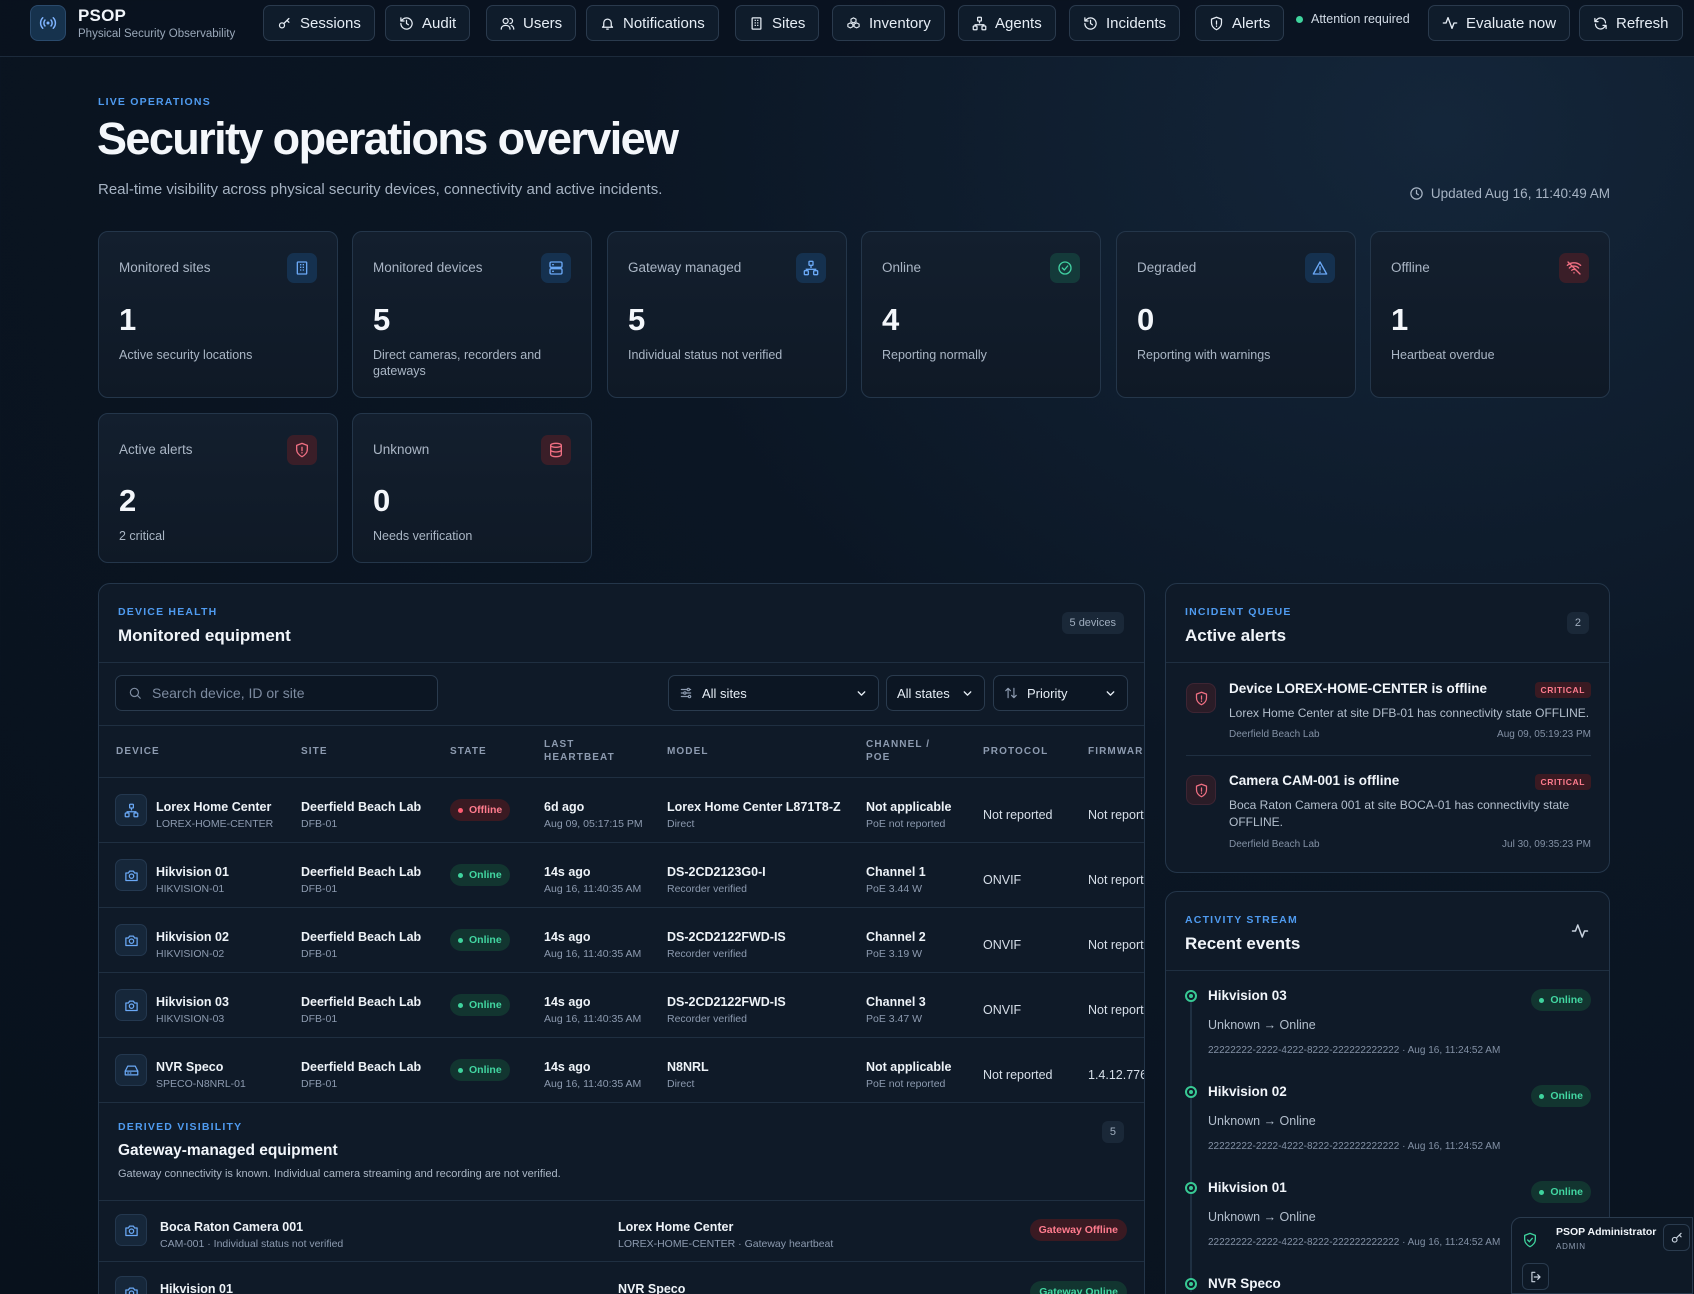 This screenshot has height=1294, width=1694. What do you see at coordinates (1015, 751) in the screenshot?
I see `column-header-protocol: PROTOCOL` at bounding box center [1015, 751].